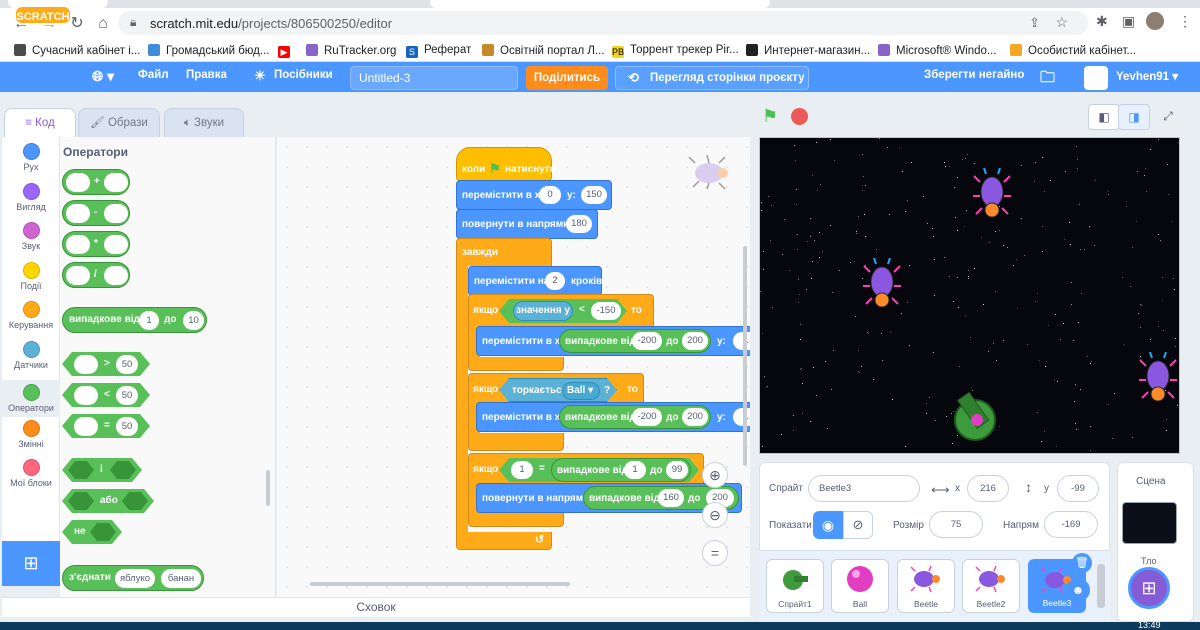 The width and height of the screenshot is (1200, 630). I want to click on tab-costumes: 🖌︎ Образи, so click(119, 123).